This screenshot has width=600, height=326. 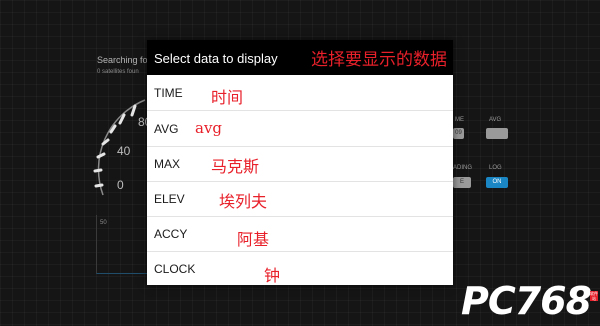 What do you see at coordinates (175, 269) in the screenshot?
I see `data-option-label: CLOCK` at bounding box center [175, 269].